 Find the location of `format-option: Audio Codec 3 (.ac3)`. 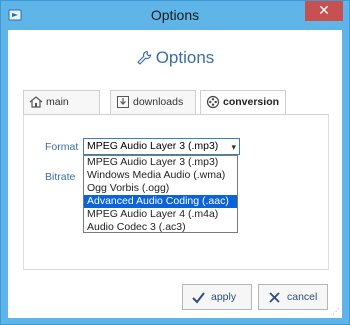

format-option: Audio Codec 3 (.ac3) is located at coordinates (160, 227).